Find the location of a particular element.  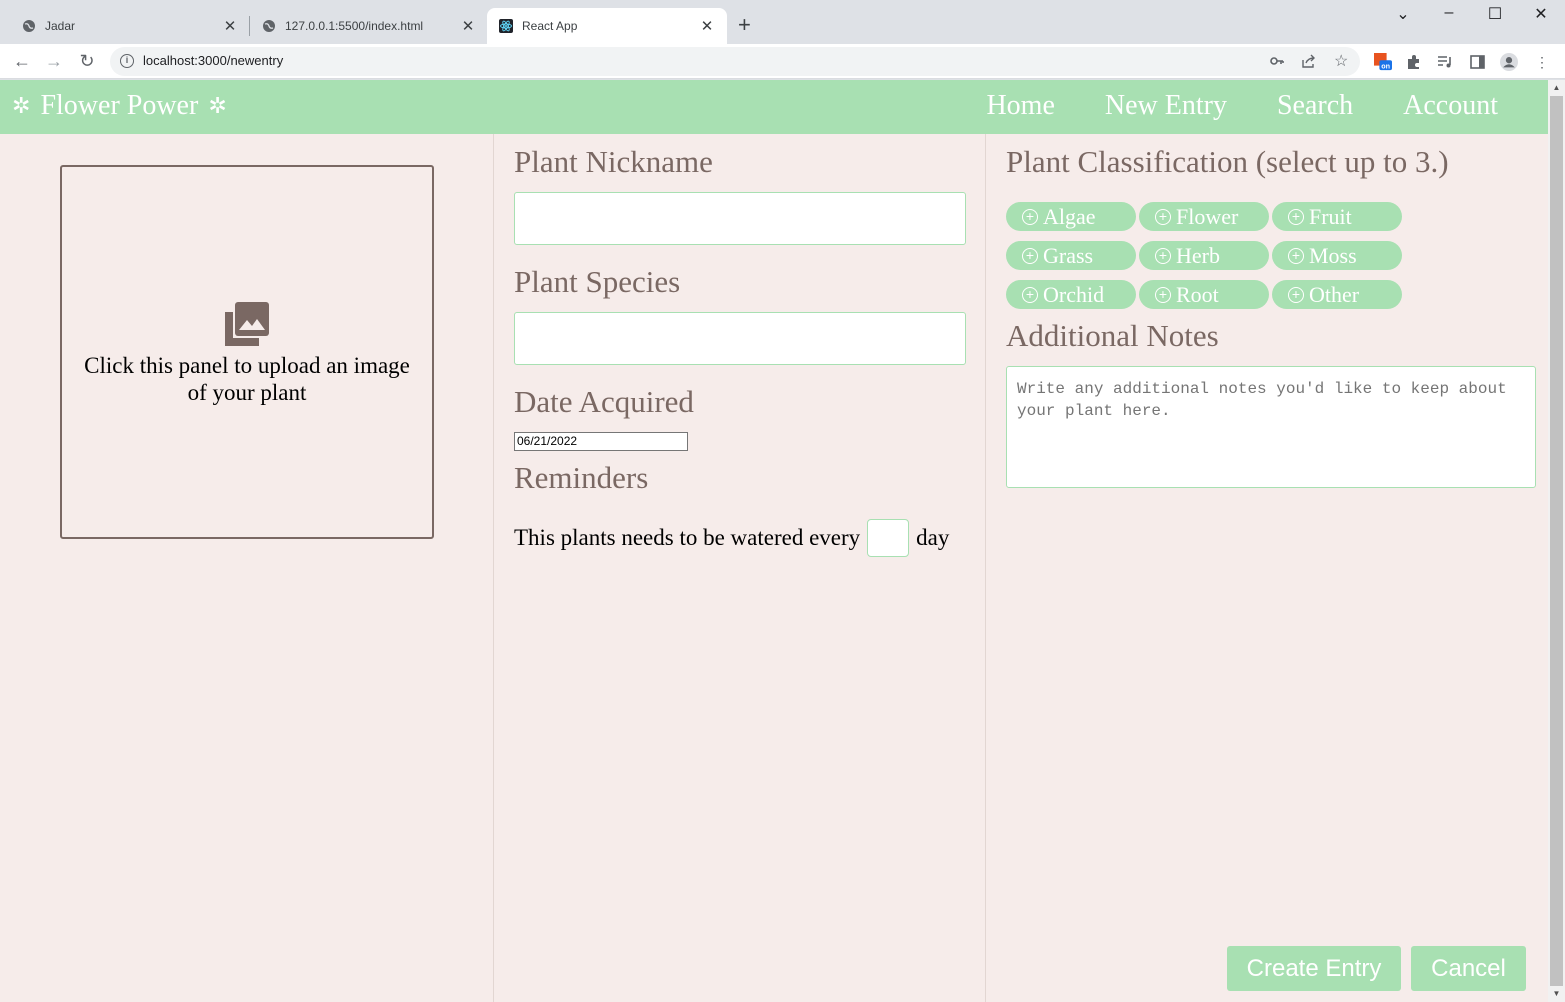

bookmark-star-icon: ☆ is located at coordinates (1341, 61).